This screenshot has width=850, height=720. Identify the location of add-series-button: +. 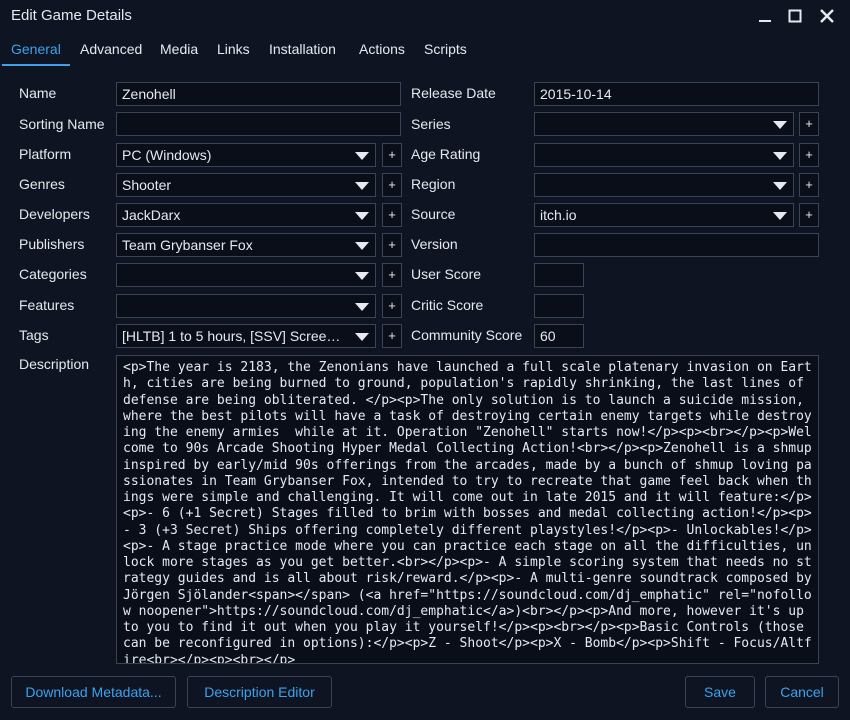
(809, 124).